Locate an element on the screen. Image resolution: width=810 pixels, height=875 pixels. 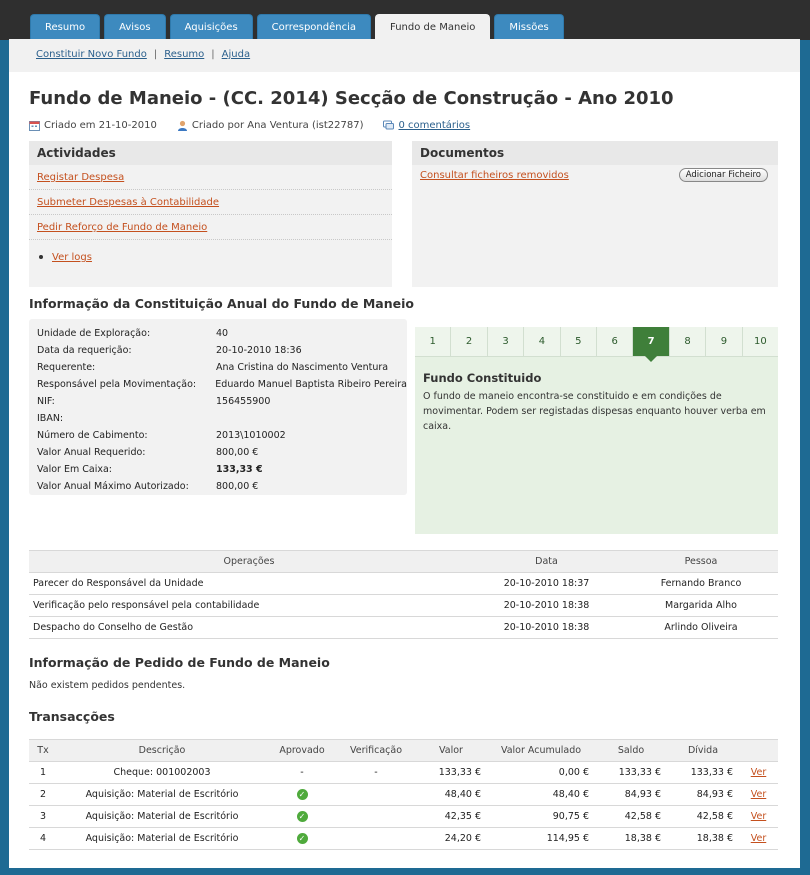
column-header is located at coordinates (758, 750).